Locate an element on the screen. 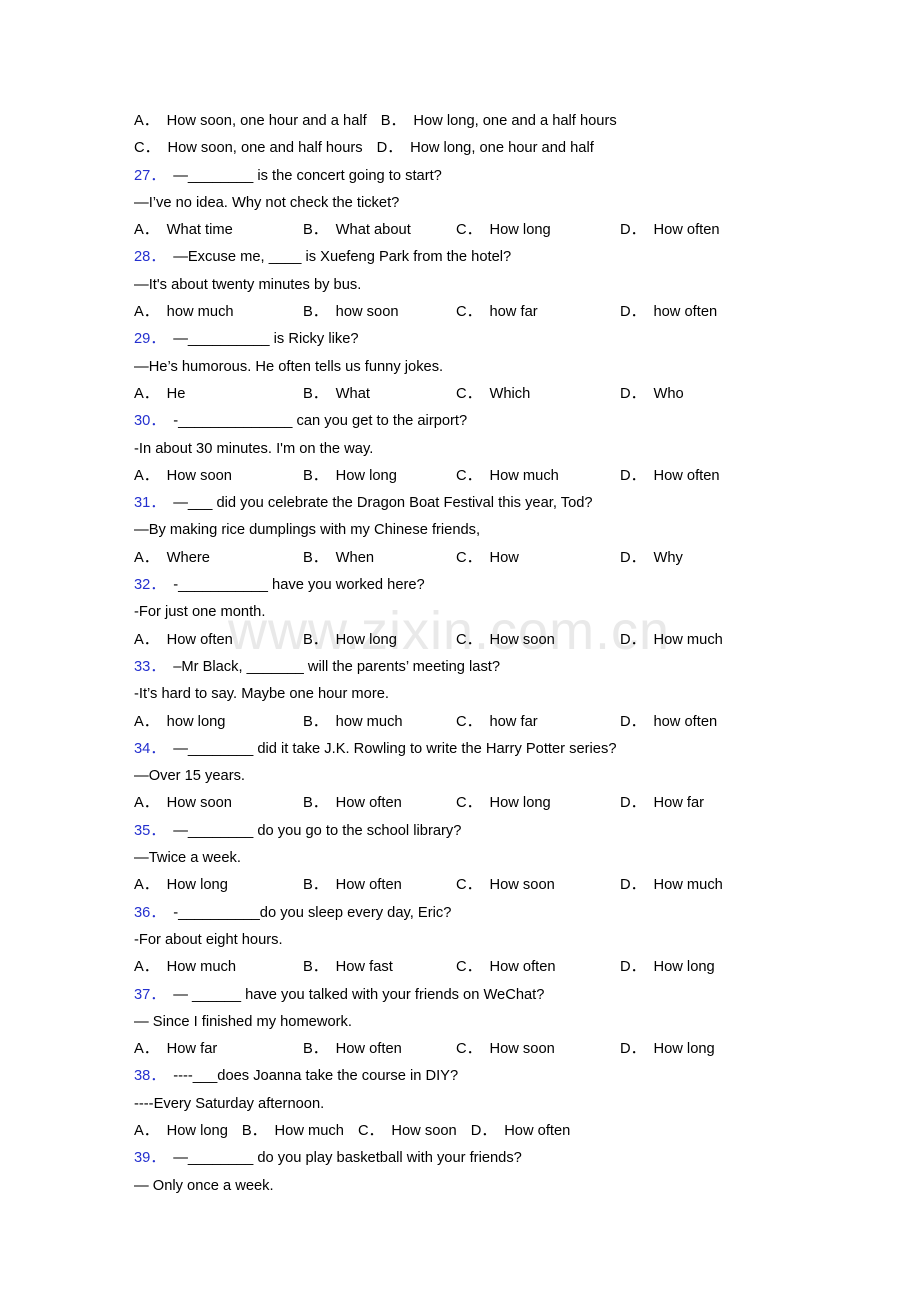  option-2: B． What about is located at coordinates (357, 230).